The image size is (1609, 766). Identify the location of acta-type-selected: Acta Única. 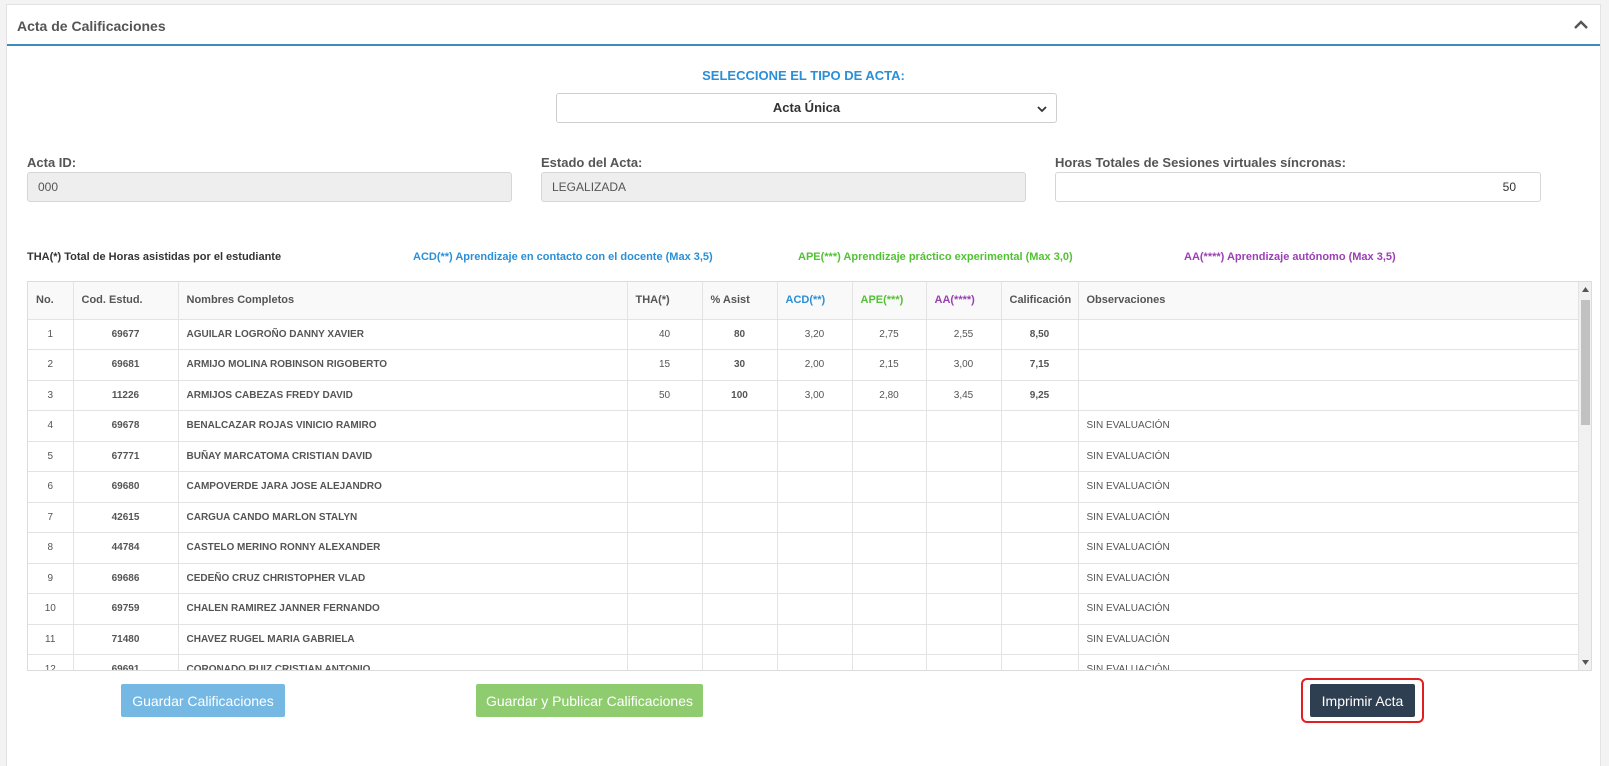
(806, 107).